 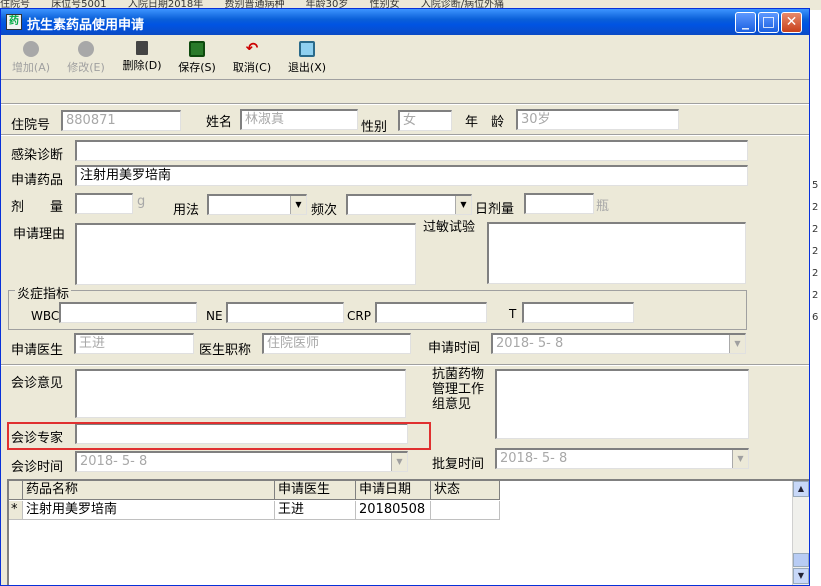 I want to click on reason-label: 申请理由, so click(x=39, y=234).